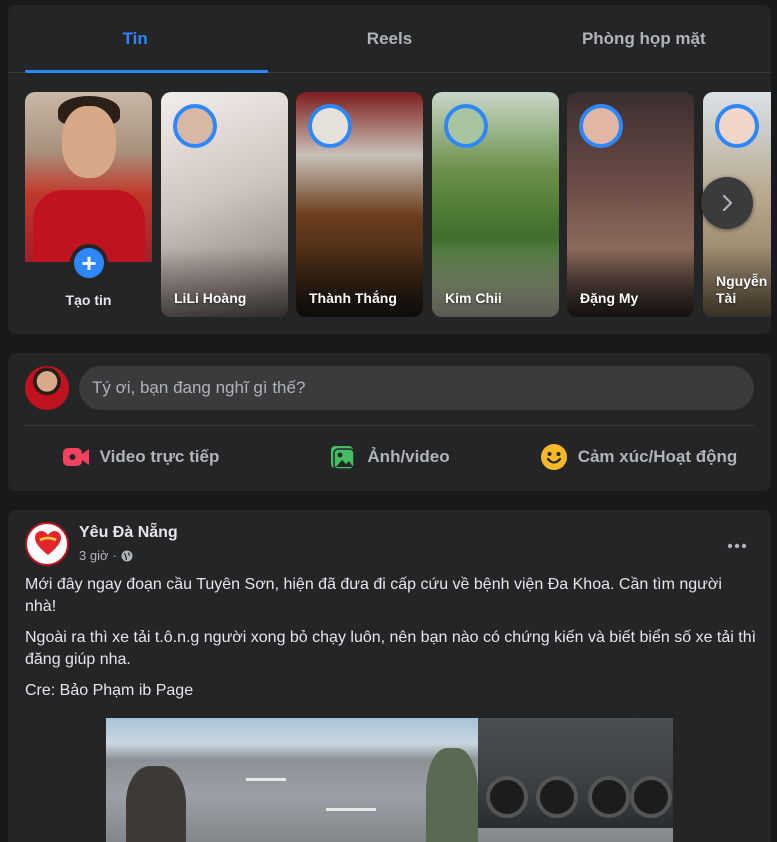  Describe the element at coordinates (159, 456) in the screenshot. I see `live-video-label: Video trực tiếp` at that location.